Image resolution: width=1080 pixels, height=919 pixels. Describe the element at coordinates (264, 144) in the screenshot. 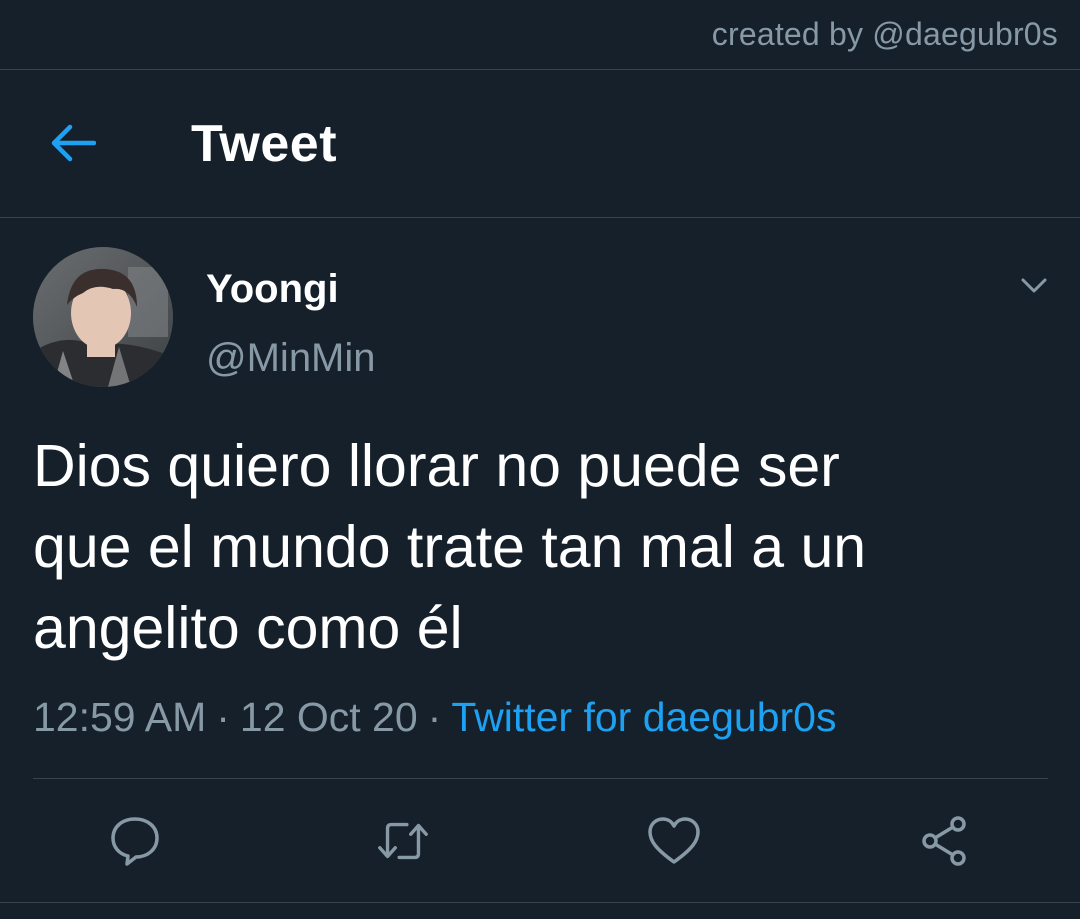

I see `page-title: Tweet` at that location.